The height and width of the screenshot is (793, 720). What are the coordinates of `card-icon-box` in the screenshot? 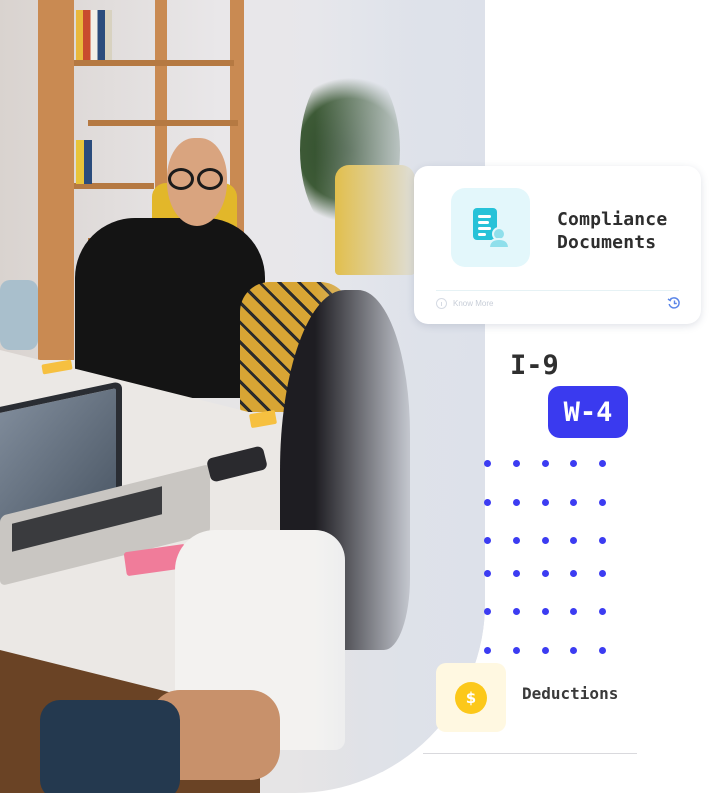 It's located at (490, 227).